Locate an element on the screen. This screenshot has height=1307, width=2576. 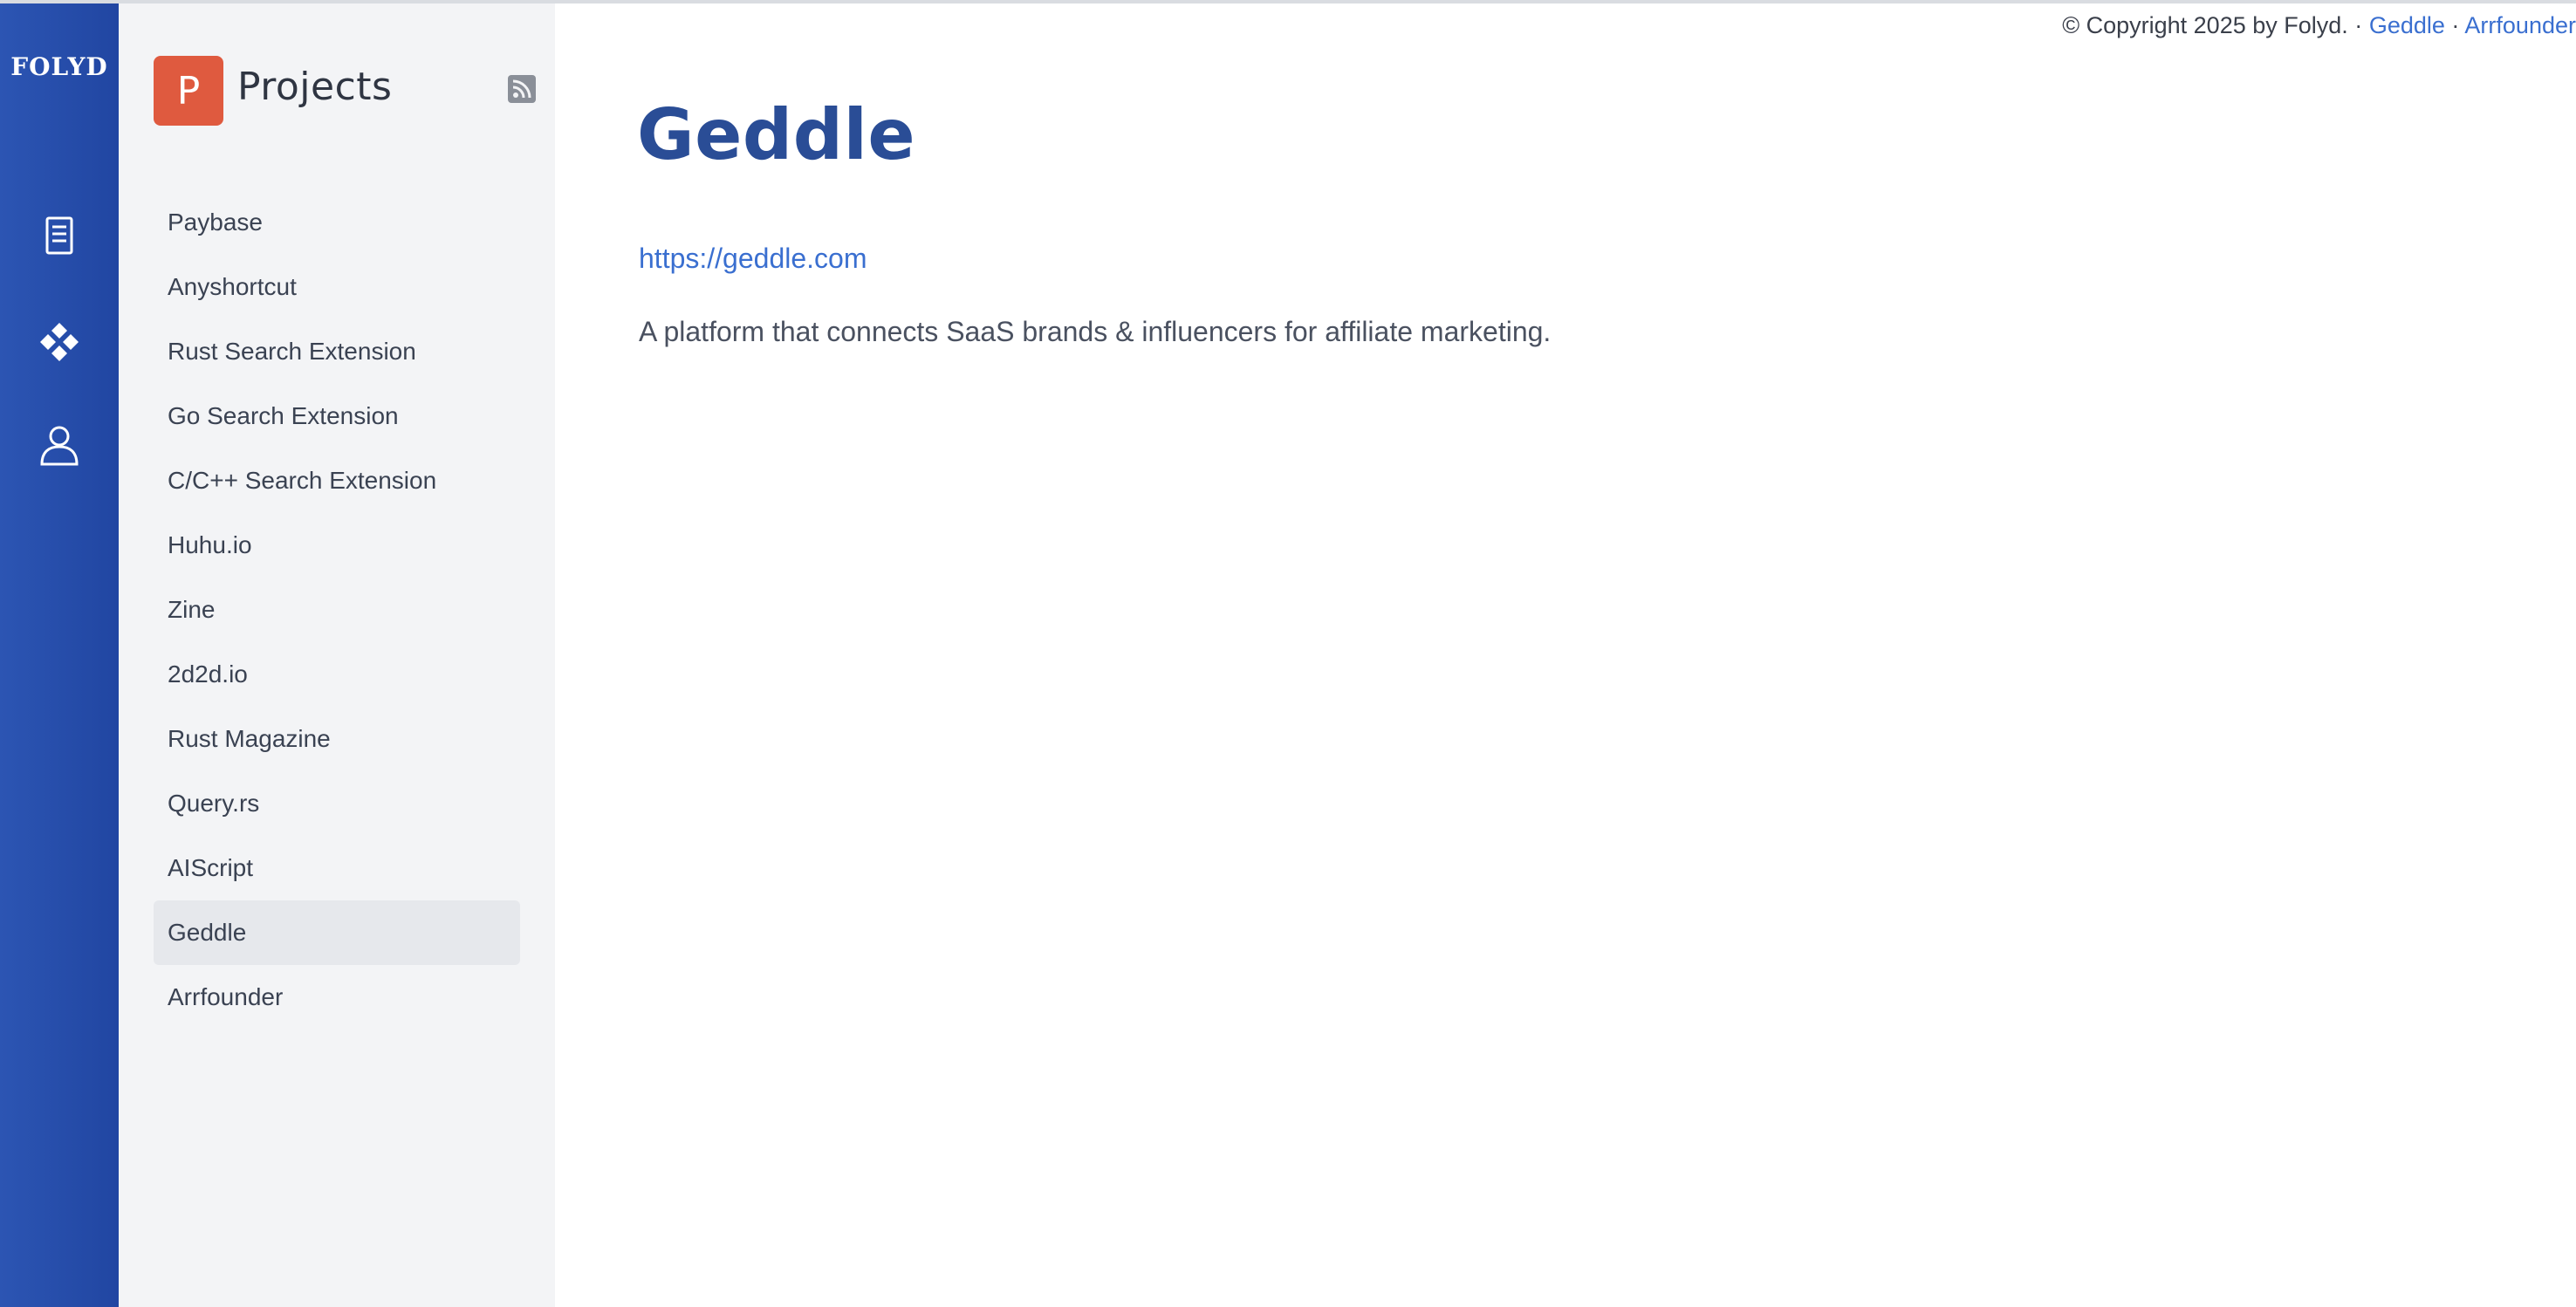
document-icon is located at coordinates (59, 235).